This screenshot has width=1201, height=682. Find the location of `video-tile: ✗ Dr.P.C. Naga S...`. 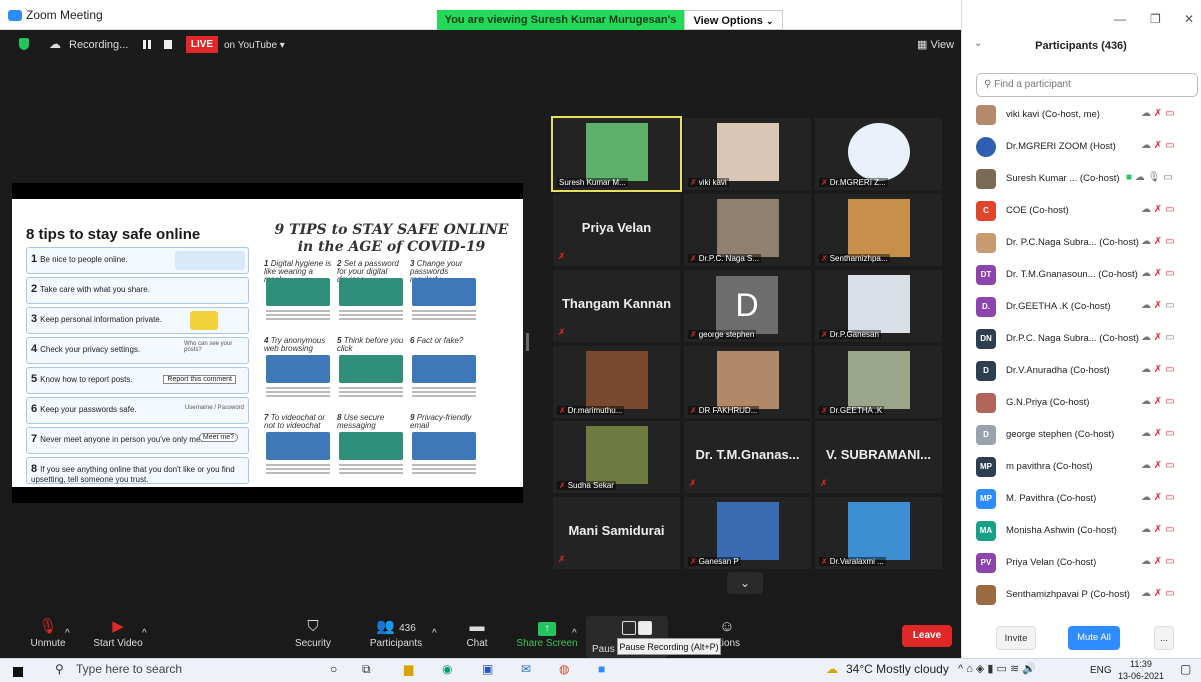

video-tile: ✗ Dr.P.C. Naga S... is located at coordinates (747, 230).